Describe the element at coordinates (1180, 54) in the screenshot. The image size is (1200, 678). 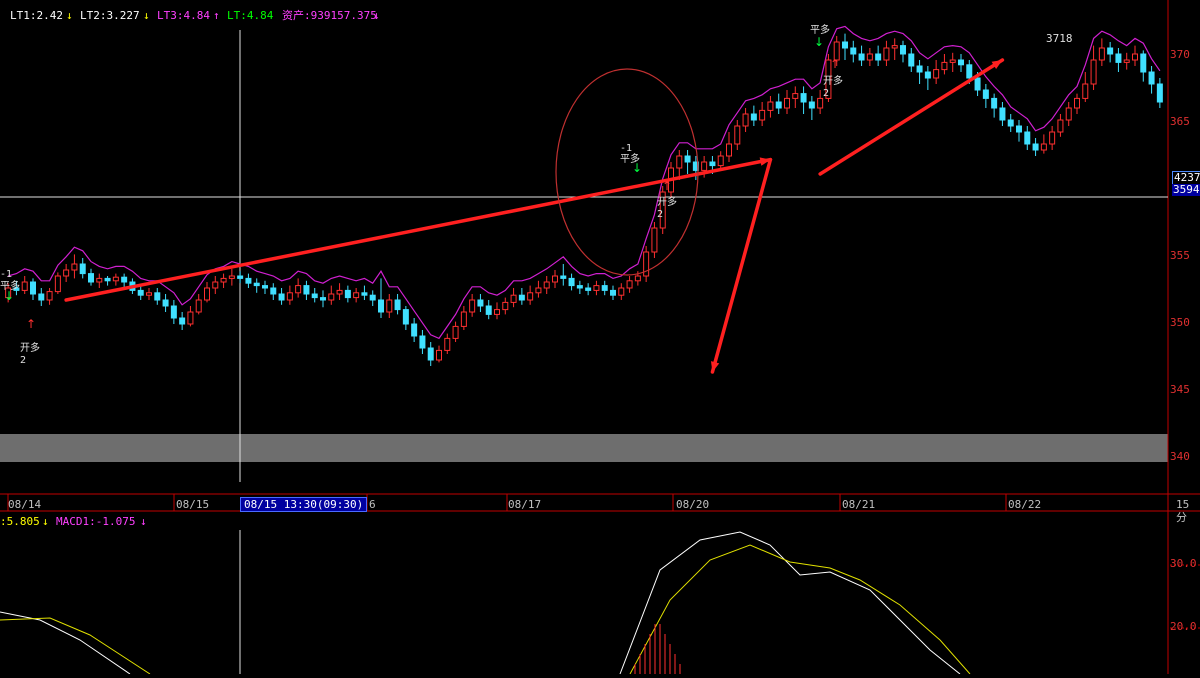
I see `y-tick-label: 370` at that location.